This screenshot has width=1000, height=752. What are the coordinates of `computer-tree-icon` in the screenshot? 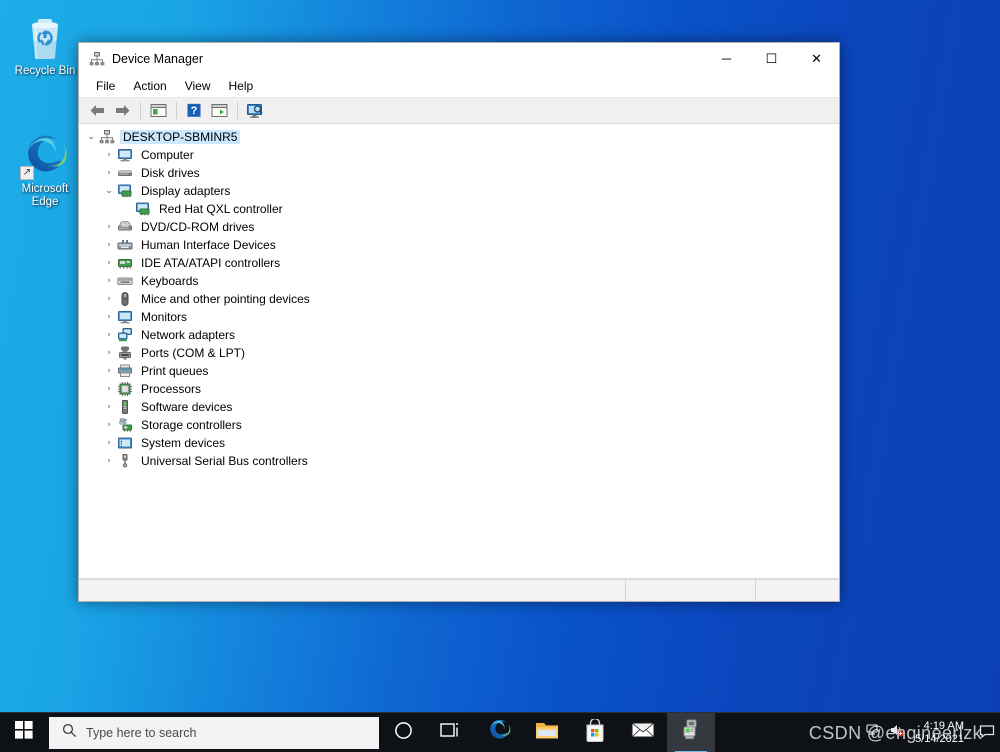 It's located at (107, 137).